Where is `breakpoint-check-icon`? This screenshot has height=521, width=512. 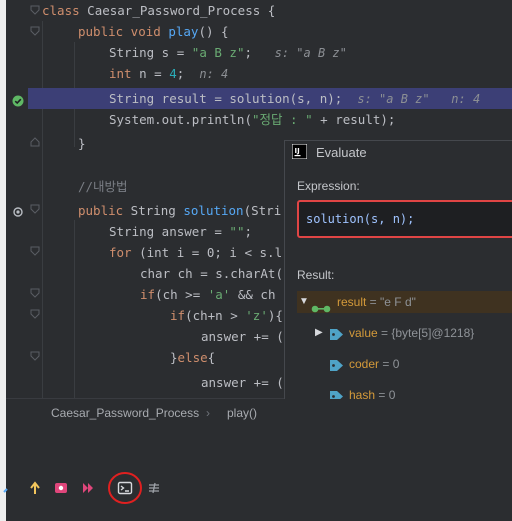
breakpoint-check-icon is located at coordinates (18, 99).